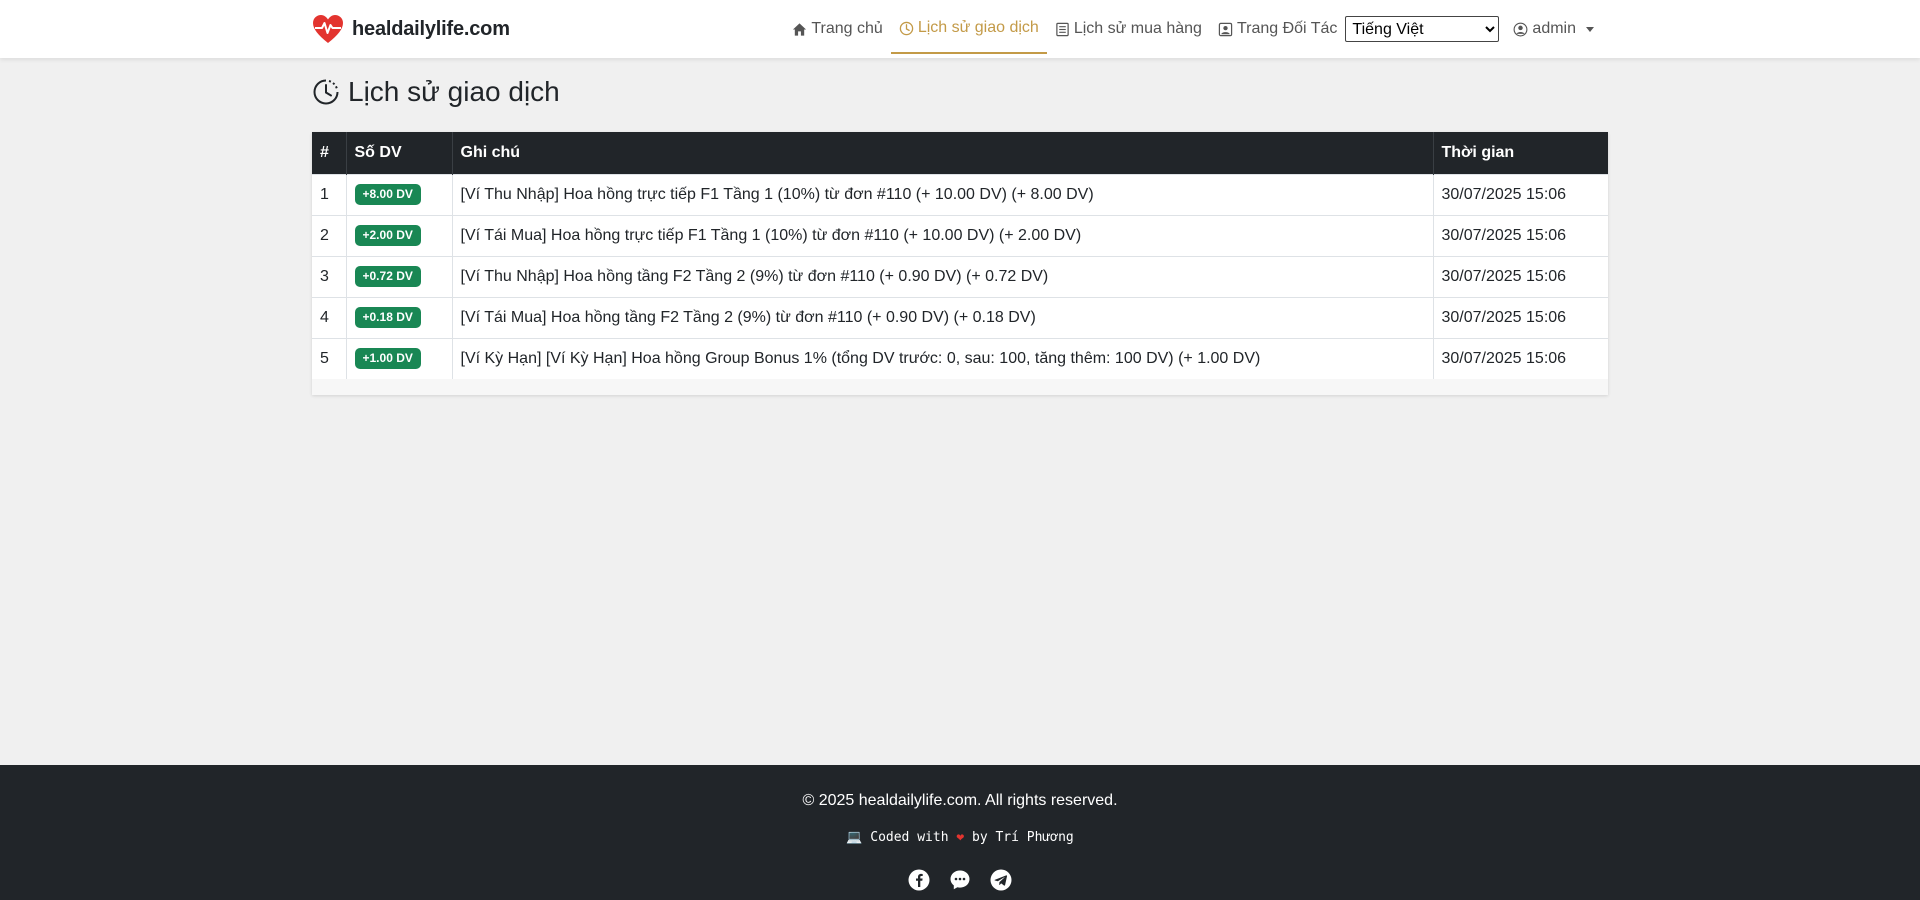  Describe the element at coordinates (978, 27) in the screenshot. I see `nav-transaction-history-label: Lịch sử giao dịch` at that location.